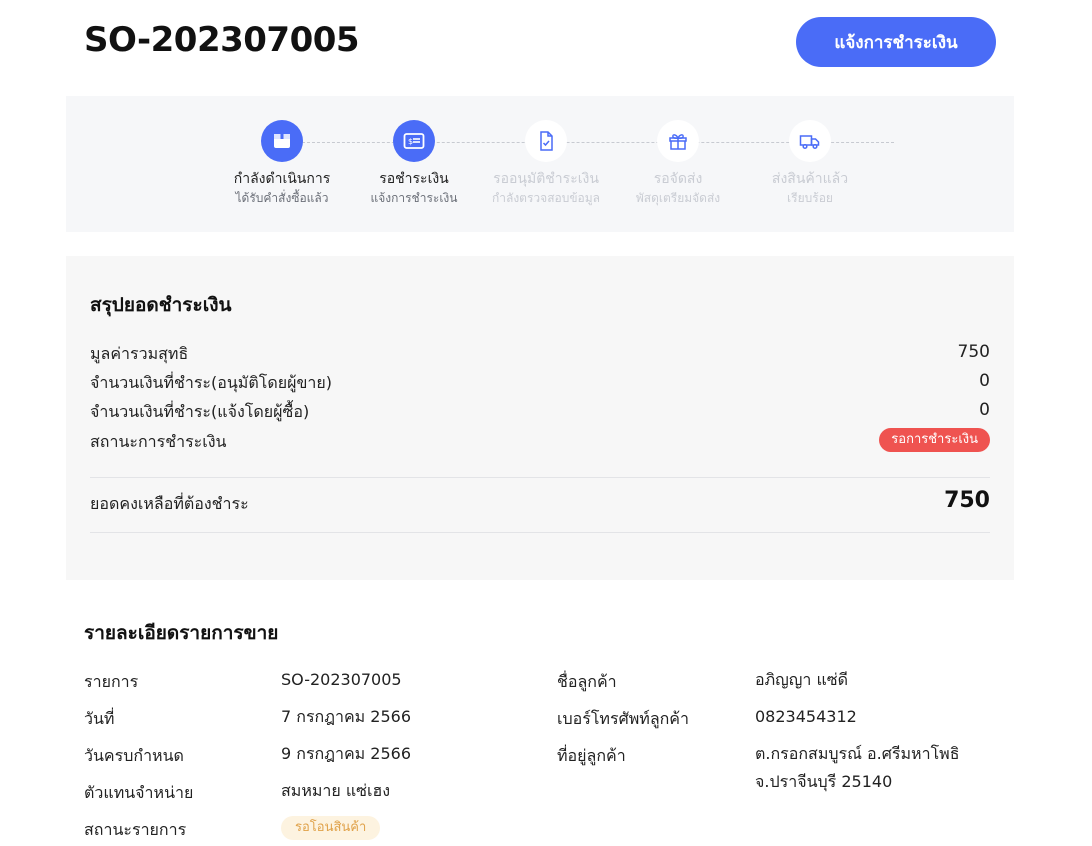  What do you see at coordinates (824, 781) in the screenshot?
I see `customer-address-line2: จ.ปราจีนบุรี 25140` at bounding box center [824, 781].